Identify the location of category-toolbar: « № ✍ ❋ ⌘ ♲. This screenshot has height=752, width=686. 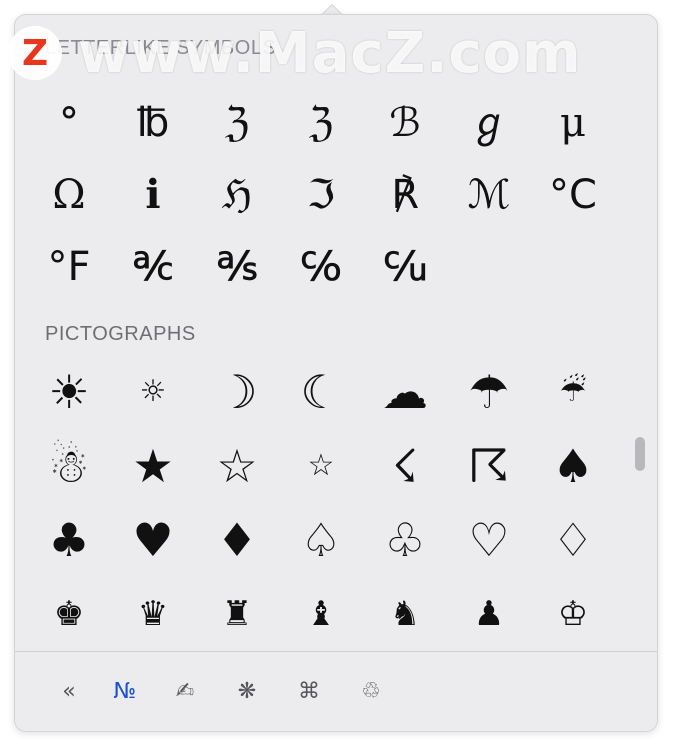
(336, 691).